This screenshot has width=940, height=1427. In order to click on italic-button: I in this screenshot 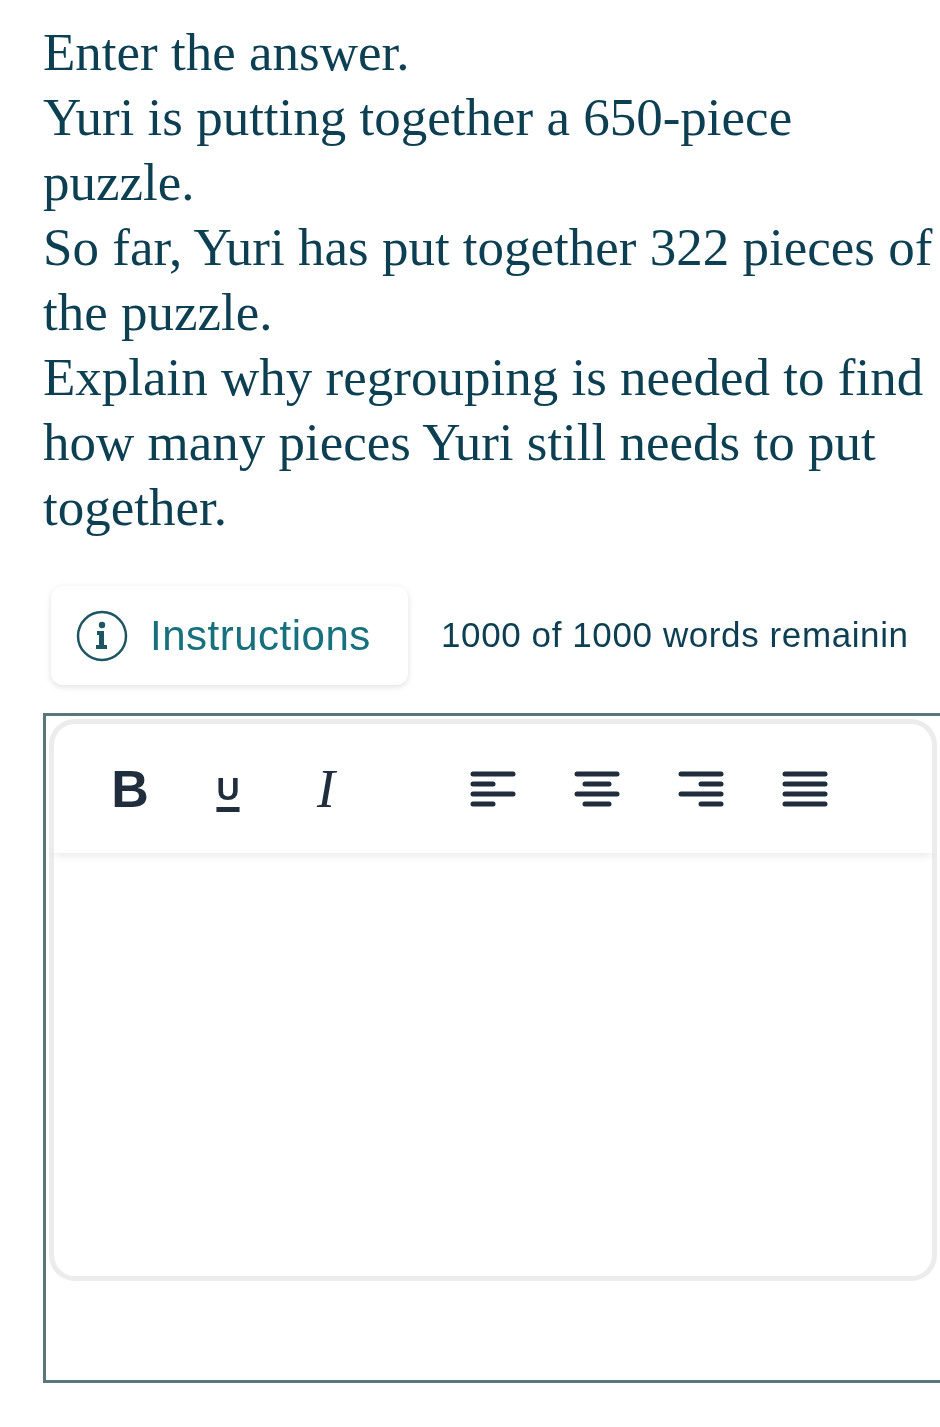, I will do `click(326, 788)`.